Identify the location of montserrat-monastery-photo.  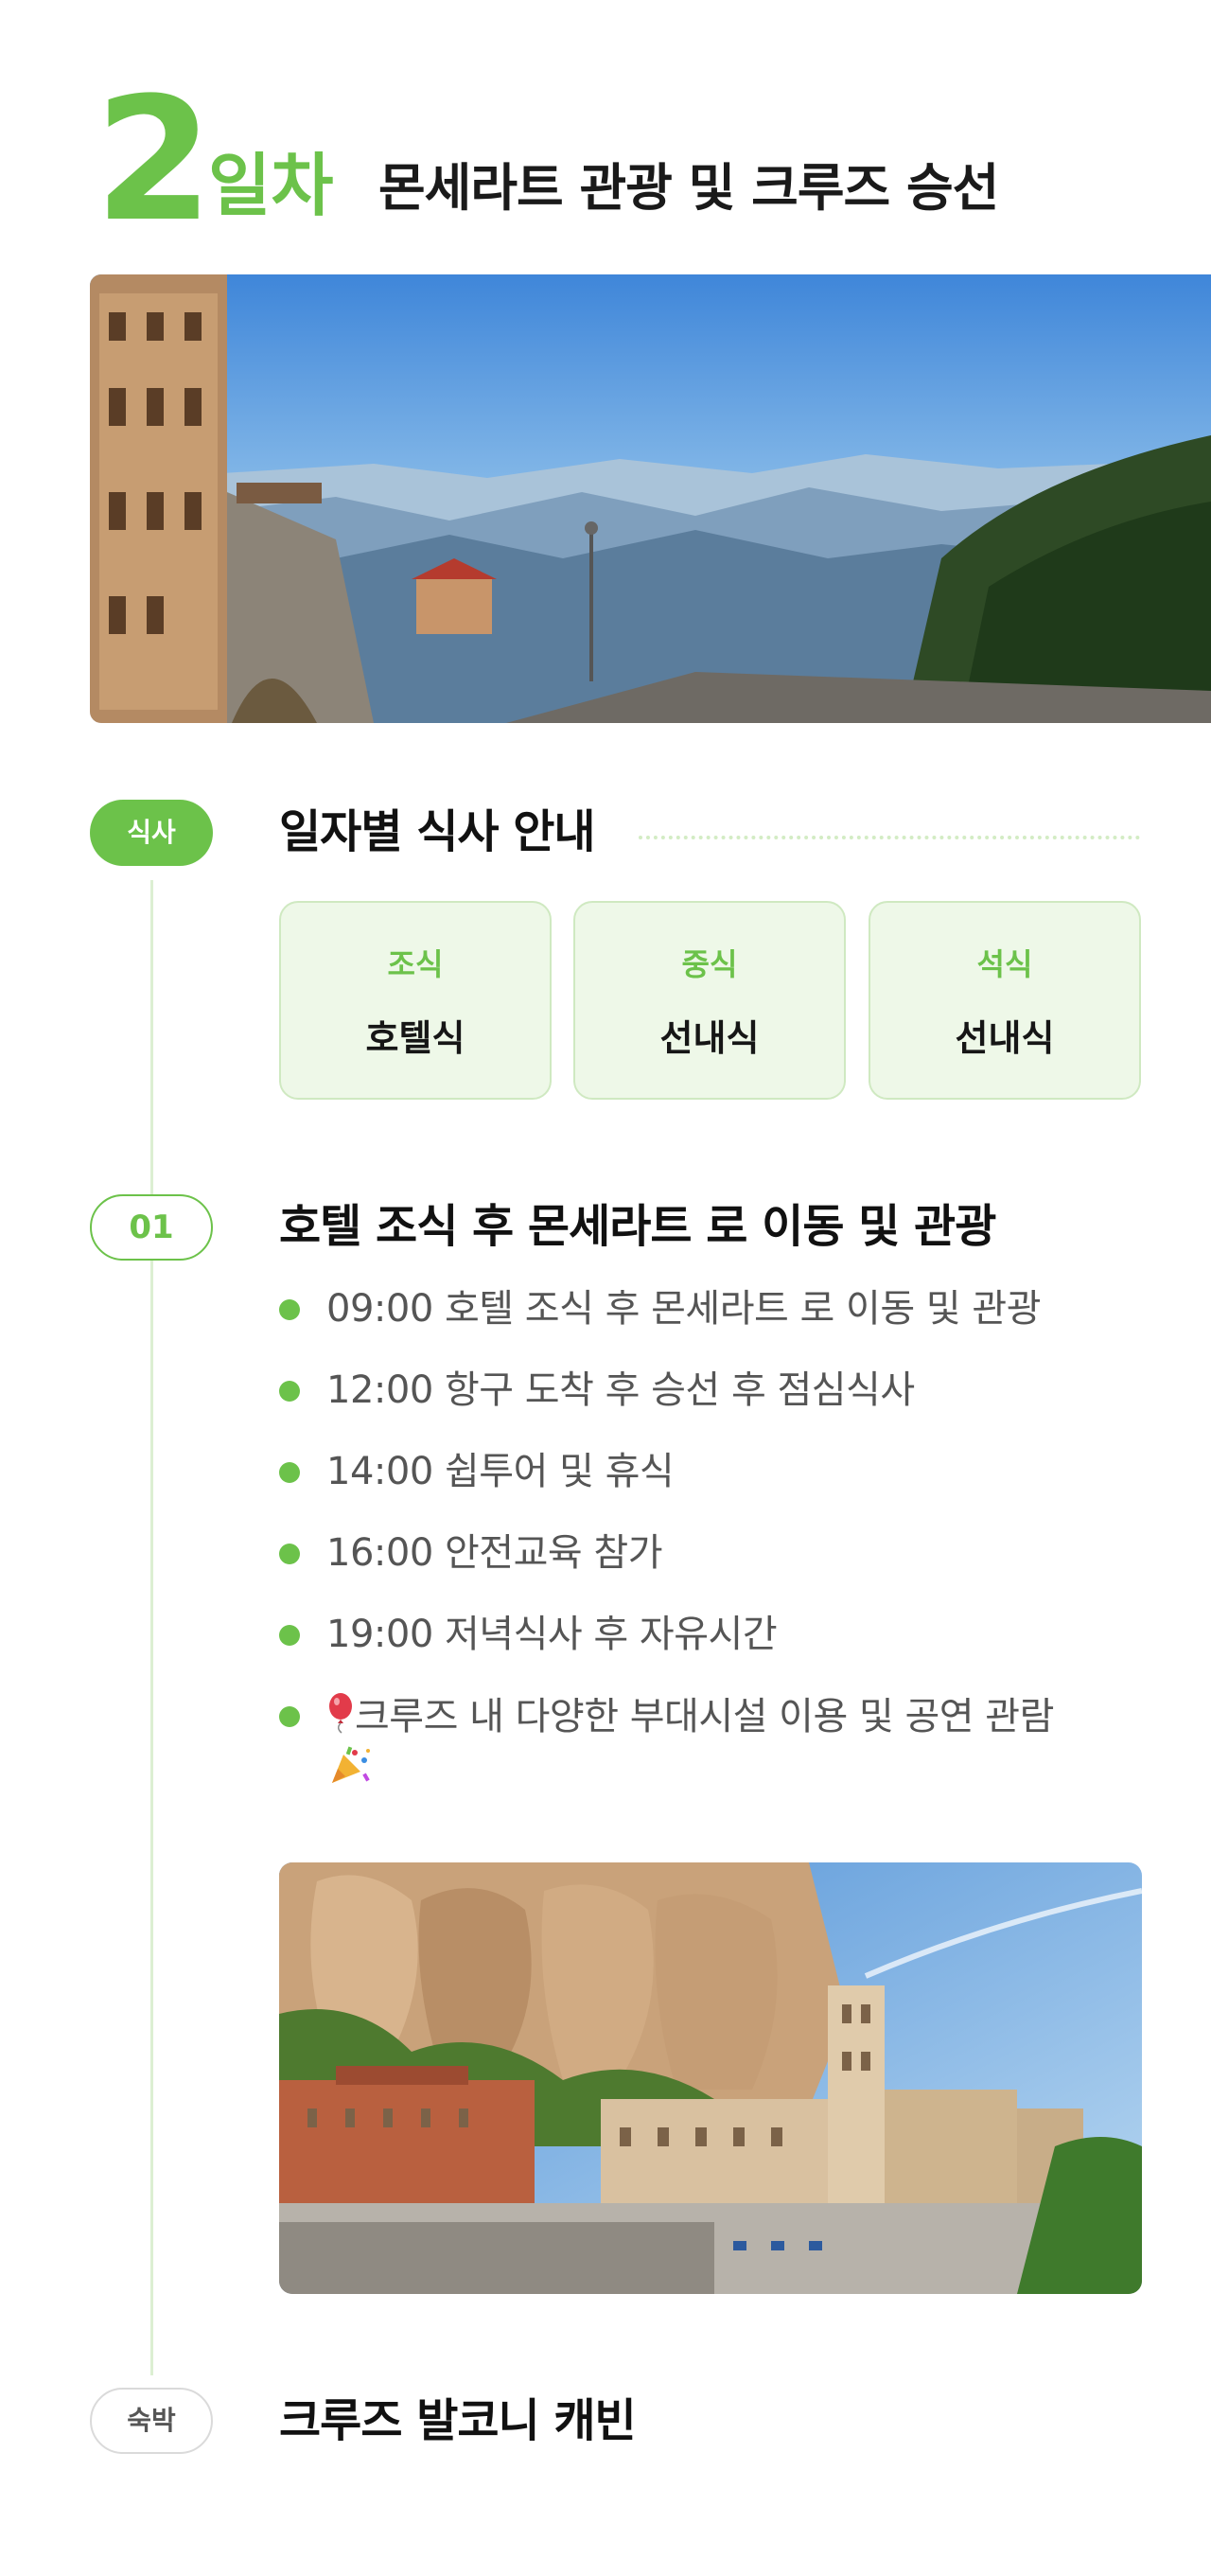
(710, 2078).